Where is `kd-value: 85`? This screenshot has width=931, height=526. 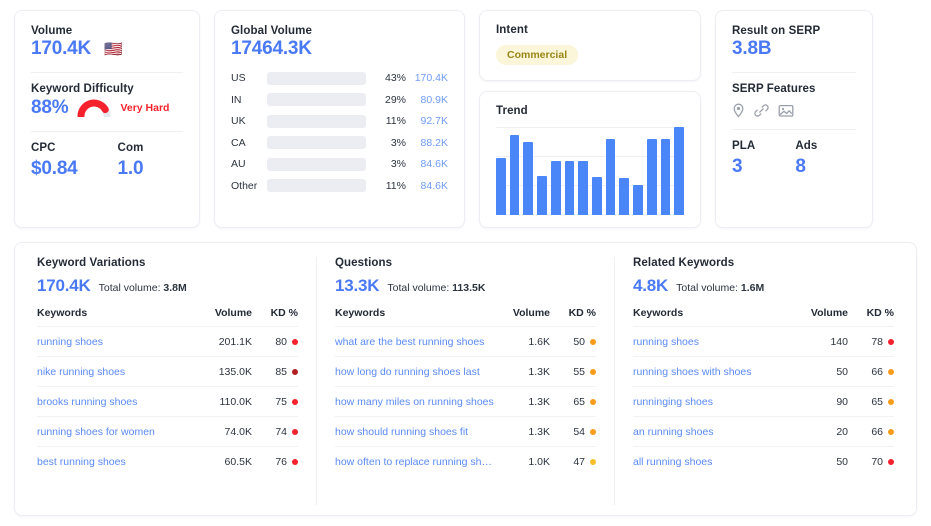
kd-value: 85 is located at coordinates (281, 371).